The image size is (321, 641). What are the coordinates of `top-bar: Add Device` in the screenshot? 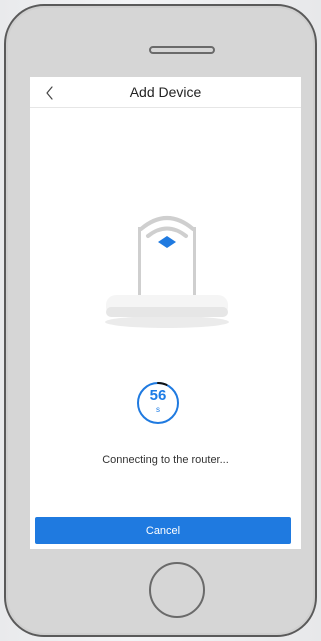 It's located at (165, 92).